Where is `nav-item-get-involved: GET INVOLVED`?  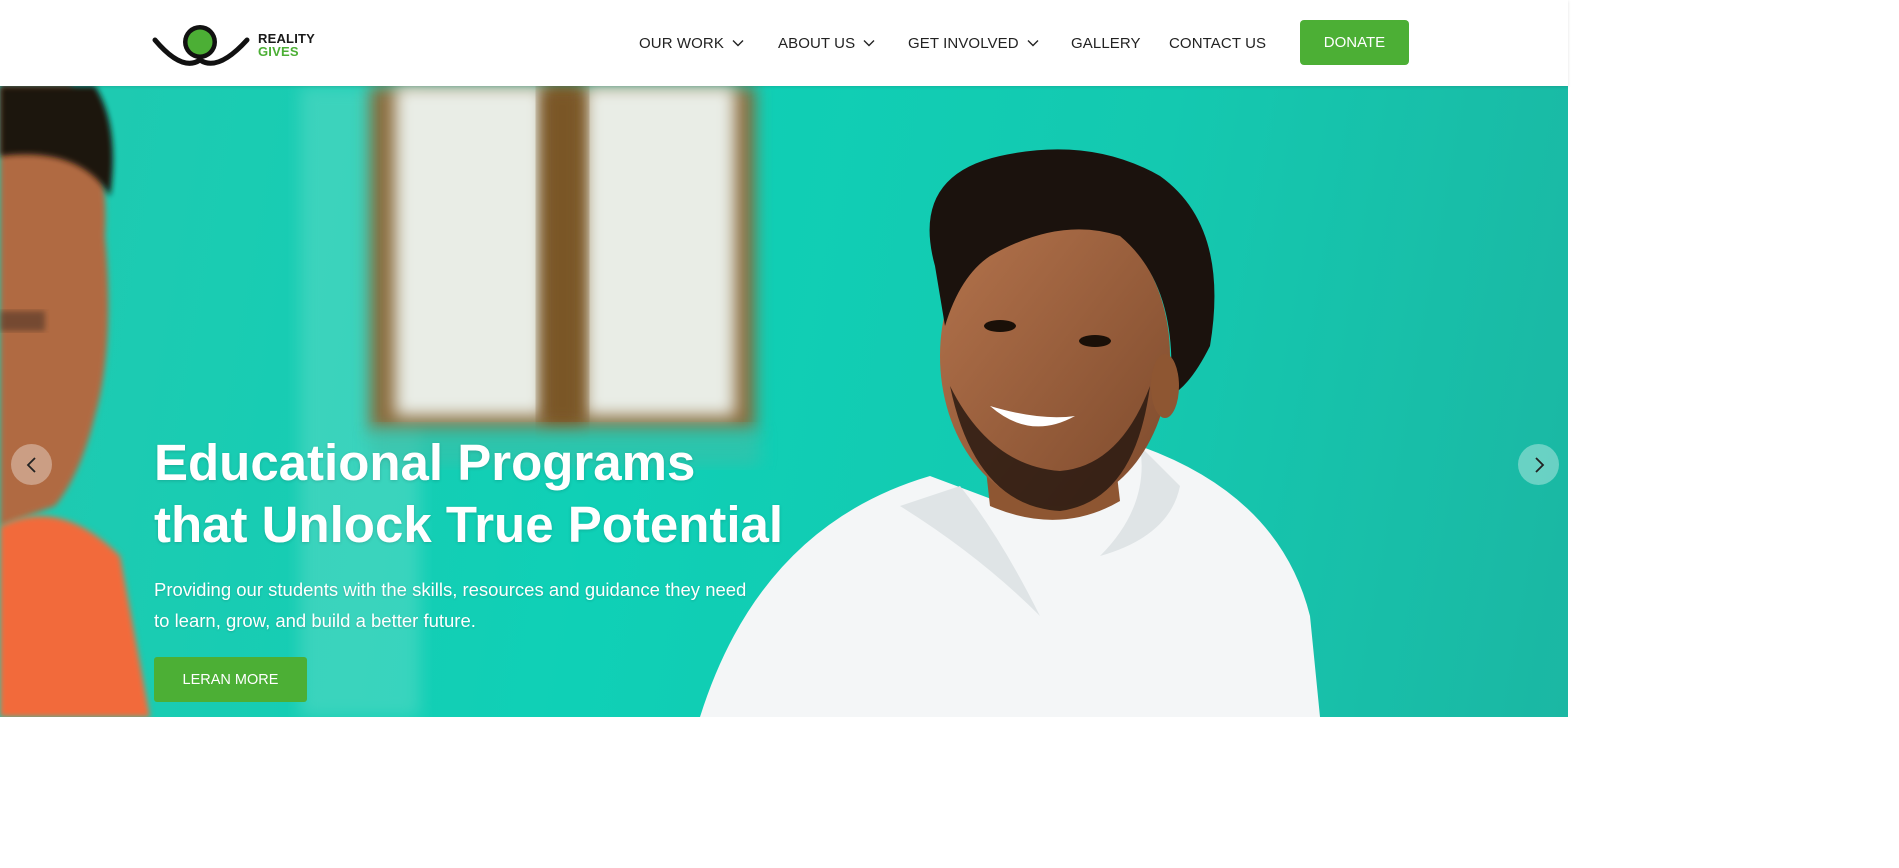 nav-item-get-involved: GET INVOLVED is located at coordinates (973, 43).